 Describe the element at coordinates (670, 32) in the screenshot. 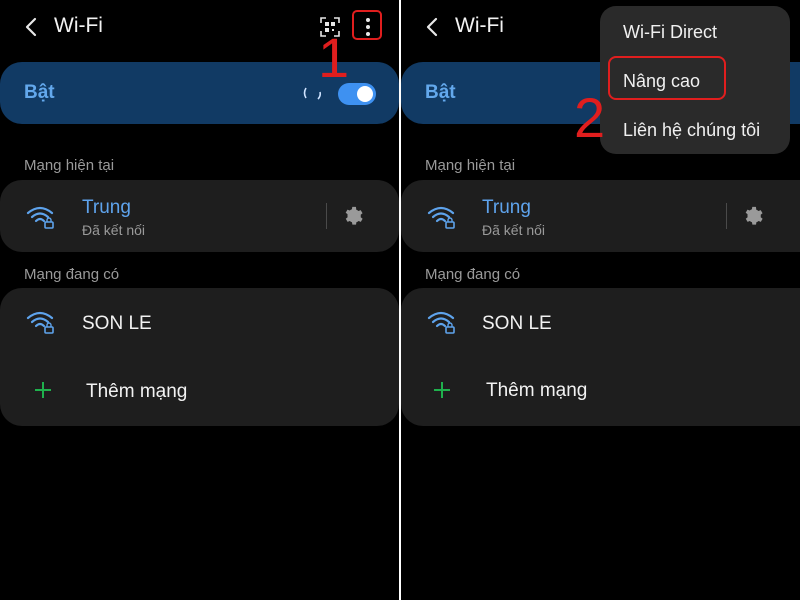

I see `menu-item-wifi-direct: Wi-Fi Direct` at that location.